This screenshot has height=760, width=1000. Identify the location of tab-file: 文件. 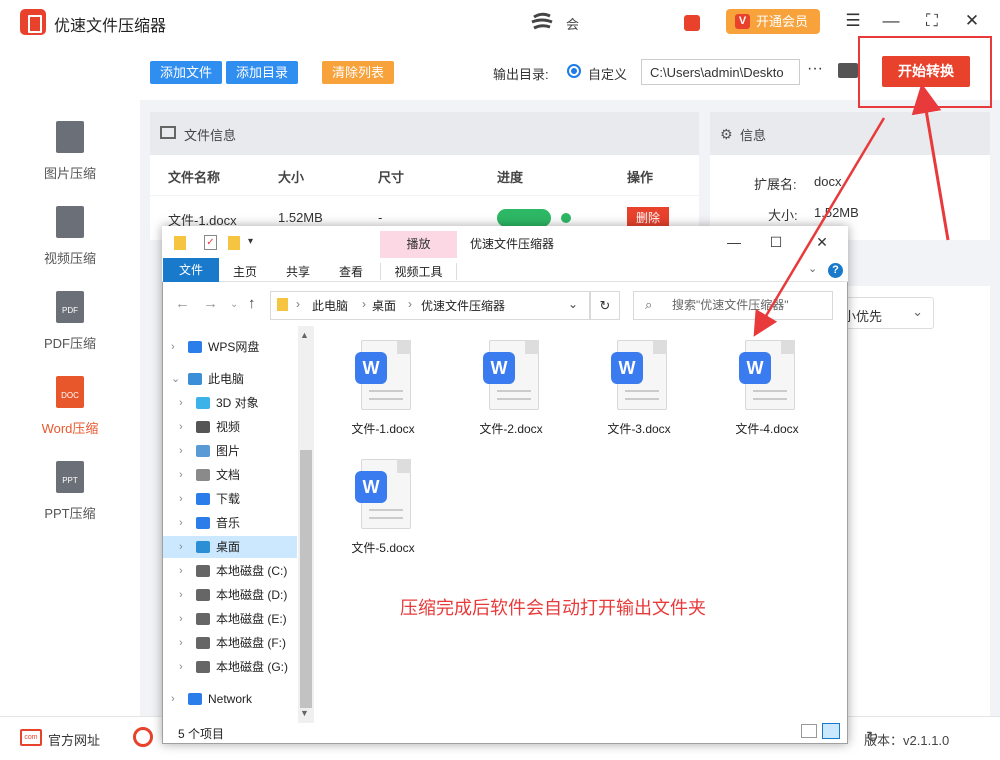
(191, 270).